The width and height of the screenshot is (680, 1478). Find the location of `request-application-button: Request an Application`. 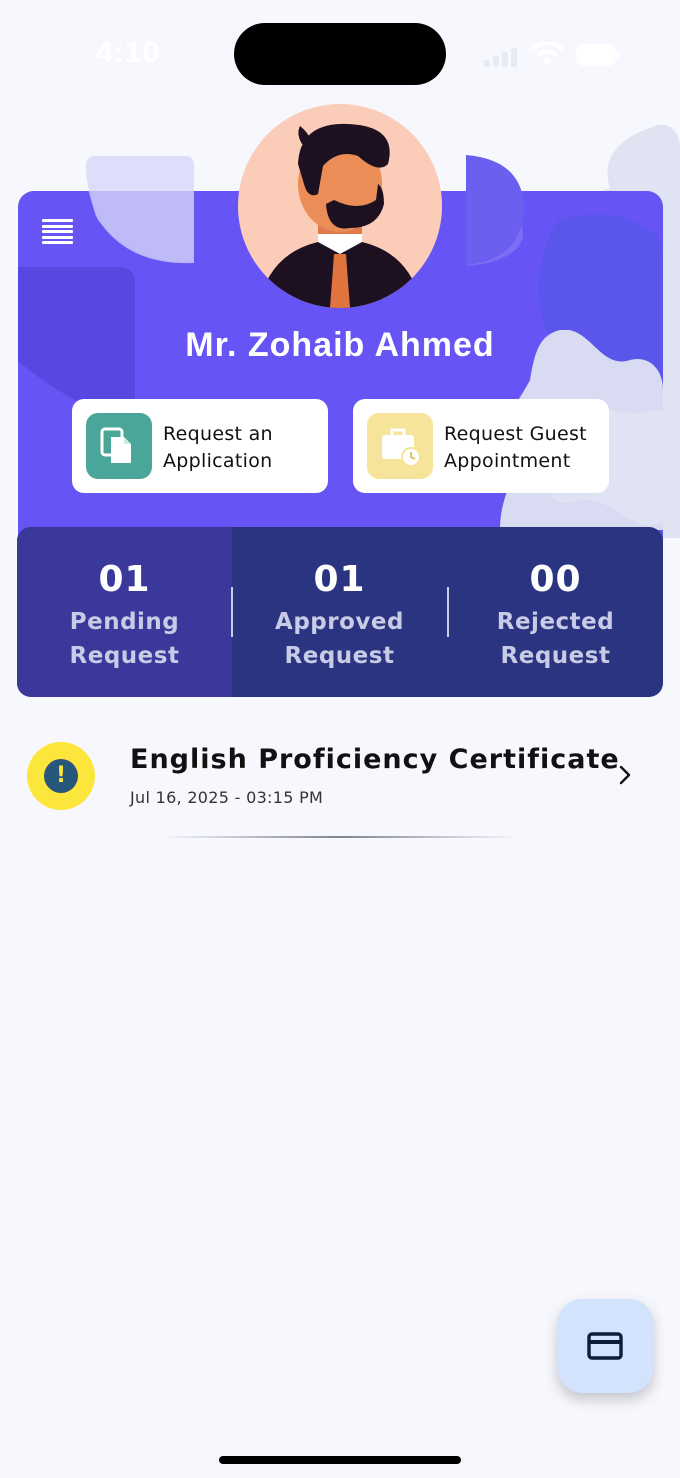

request-application-button: Request an Application is located at coordinates (200, 446).